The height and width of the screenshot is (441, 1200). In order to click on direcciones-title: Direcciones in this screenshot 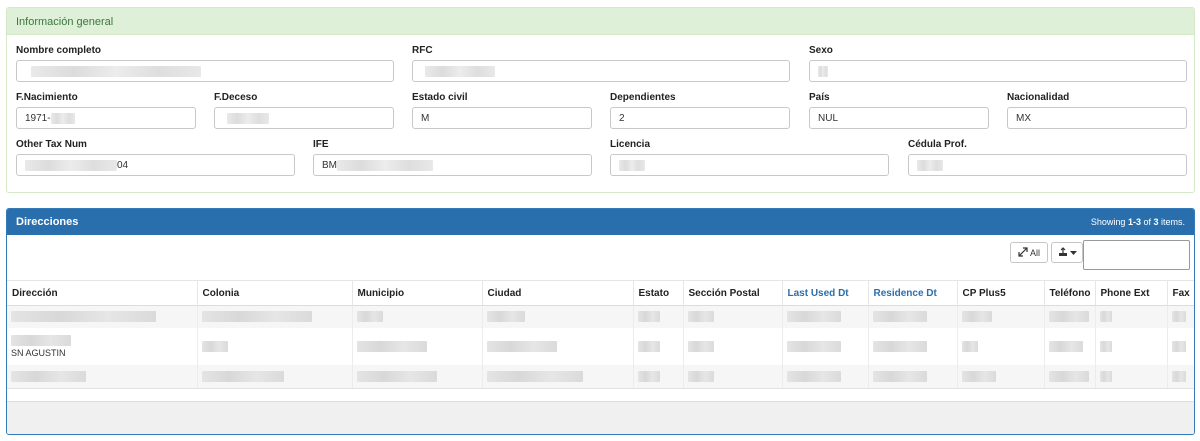, I will do `click(47, 222)`.